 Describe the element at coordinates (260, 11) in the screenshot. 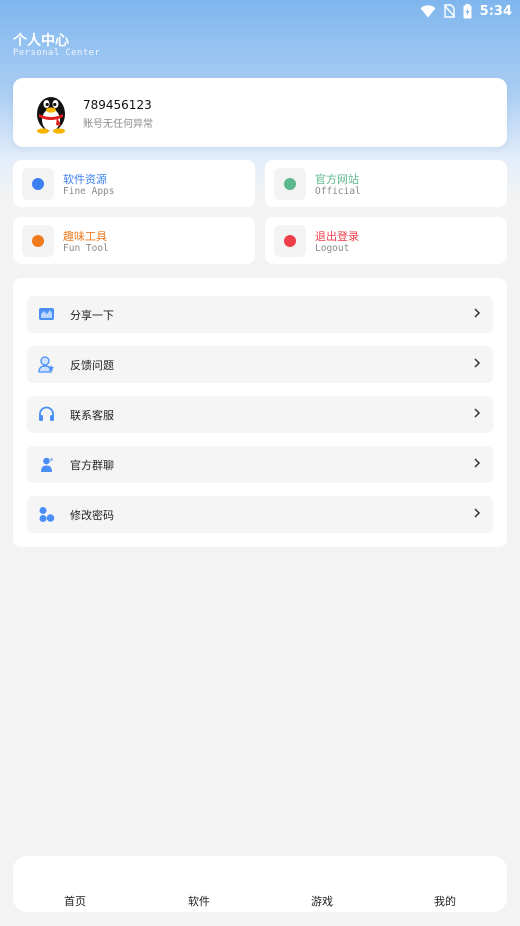

I see `status-bar: 5:34` at that location.